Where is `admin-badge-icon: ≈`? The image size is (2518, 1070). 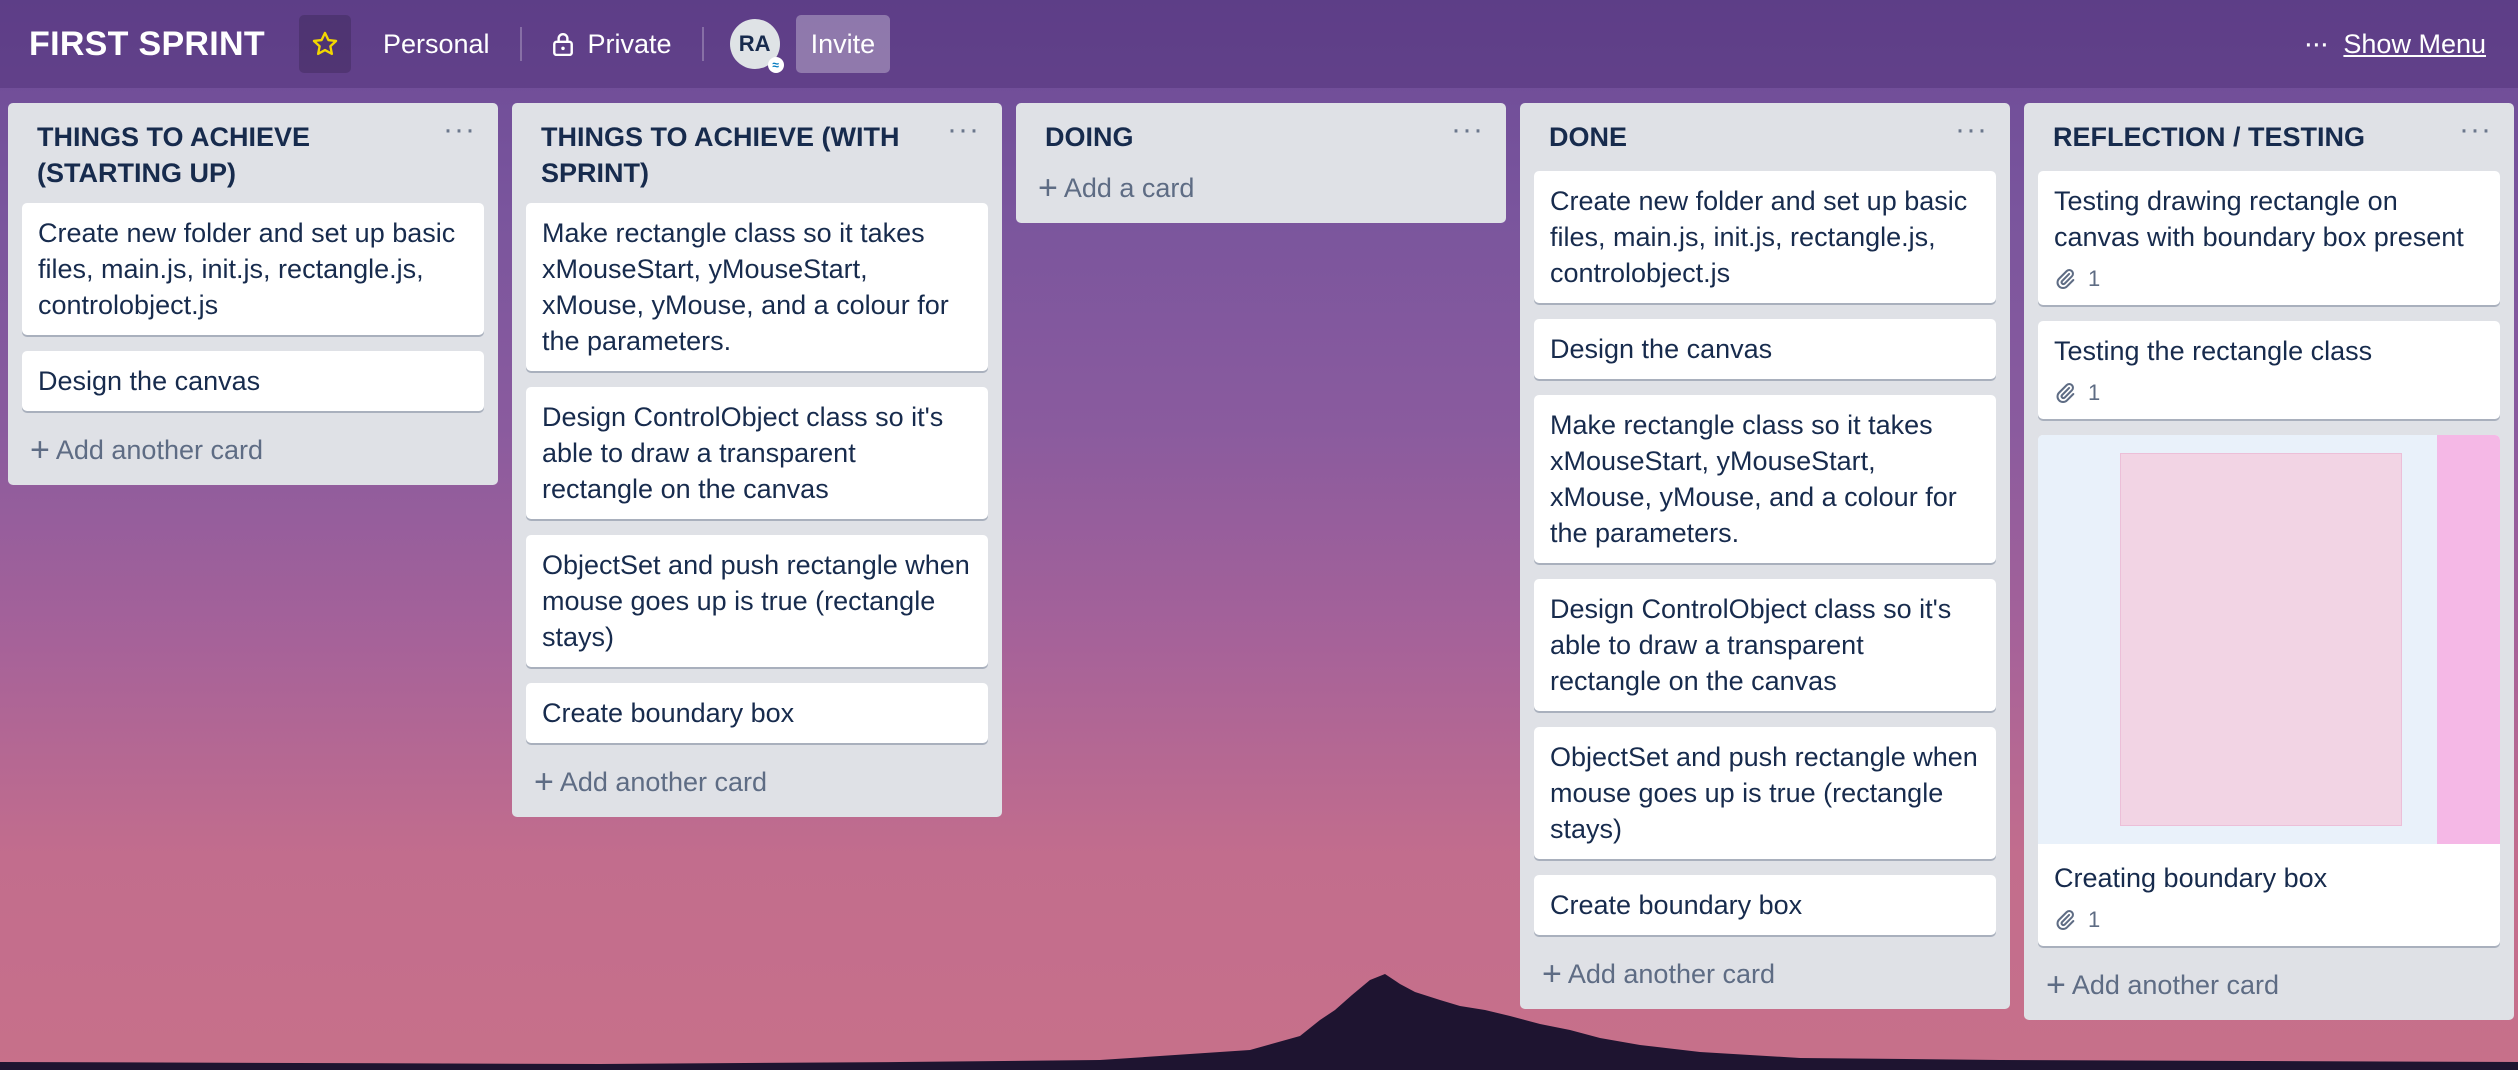
admin-badge-icon: ≈ is located at coordinates (775, 65).